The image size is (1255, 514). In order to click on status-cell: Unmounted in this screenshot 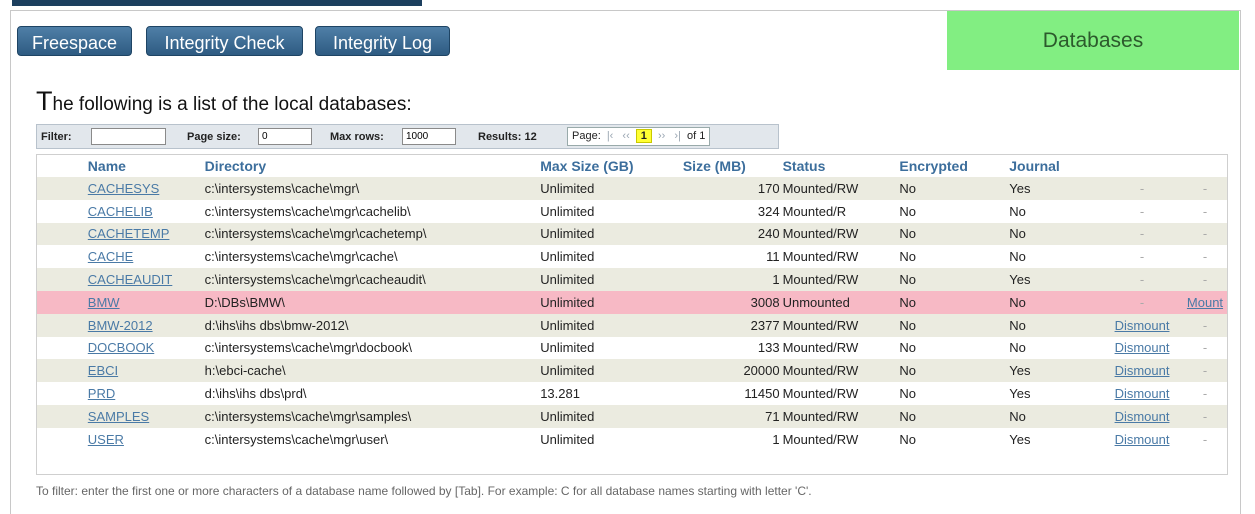, I will do `click(816, 302)`.